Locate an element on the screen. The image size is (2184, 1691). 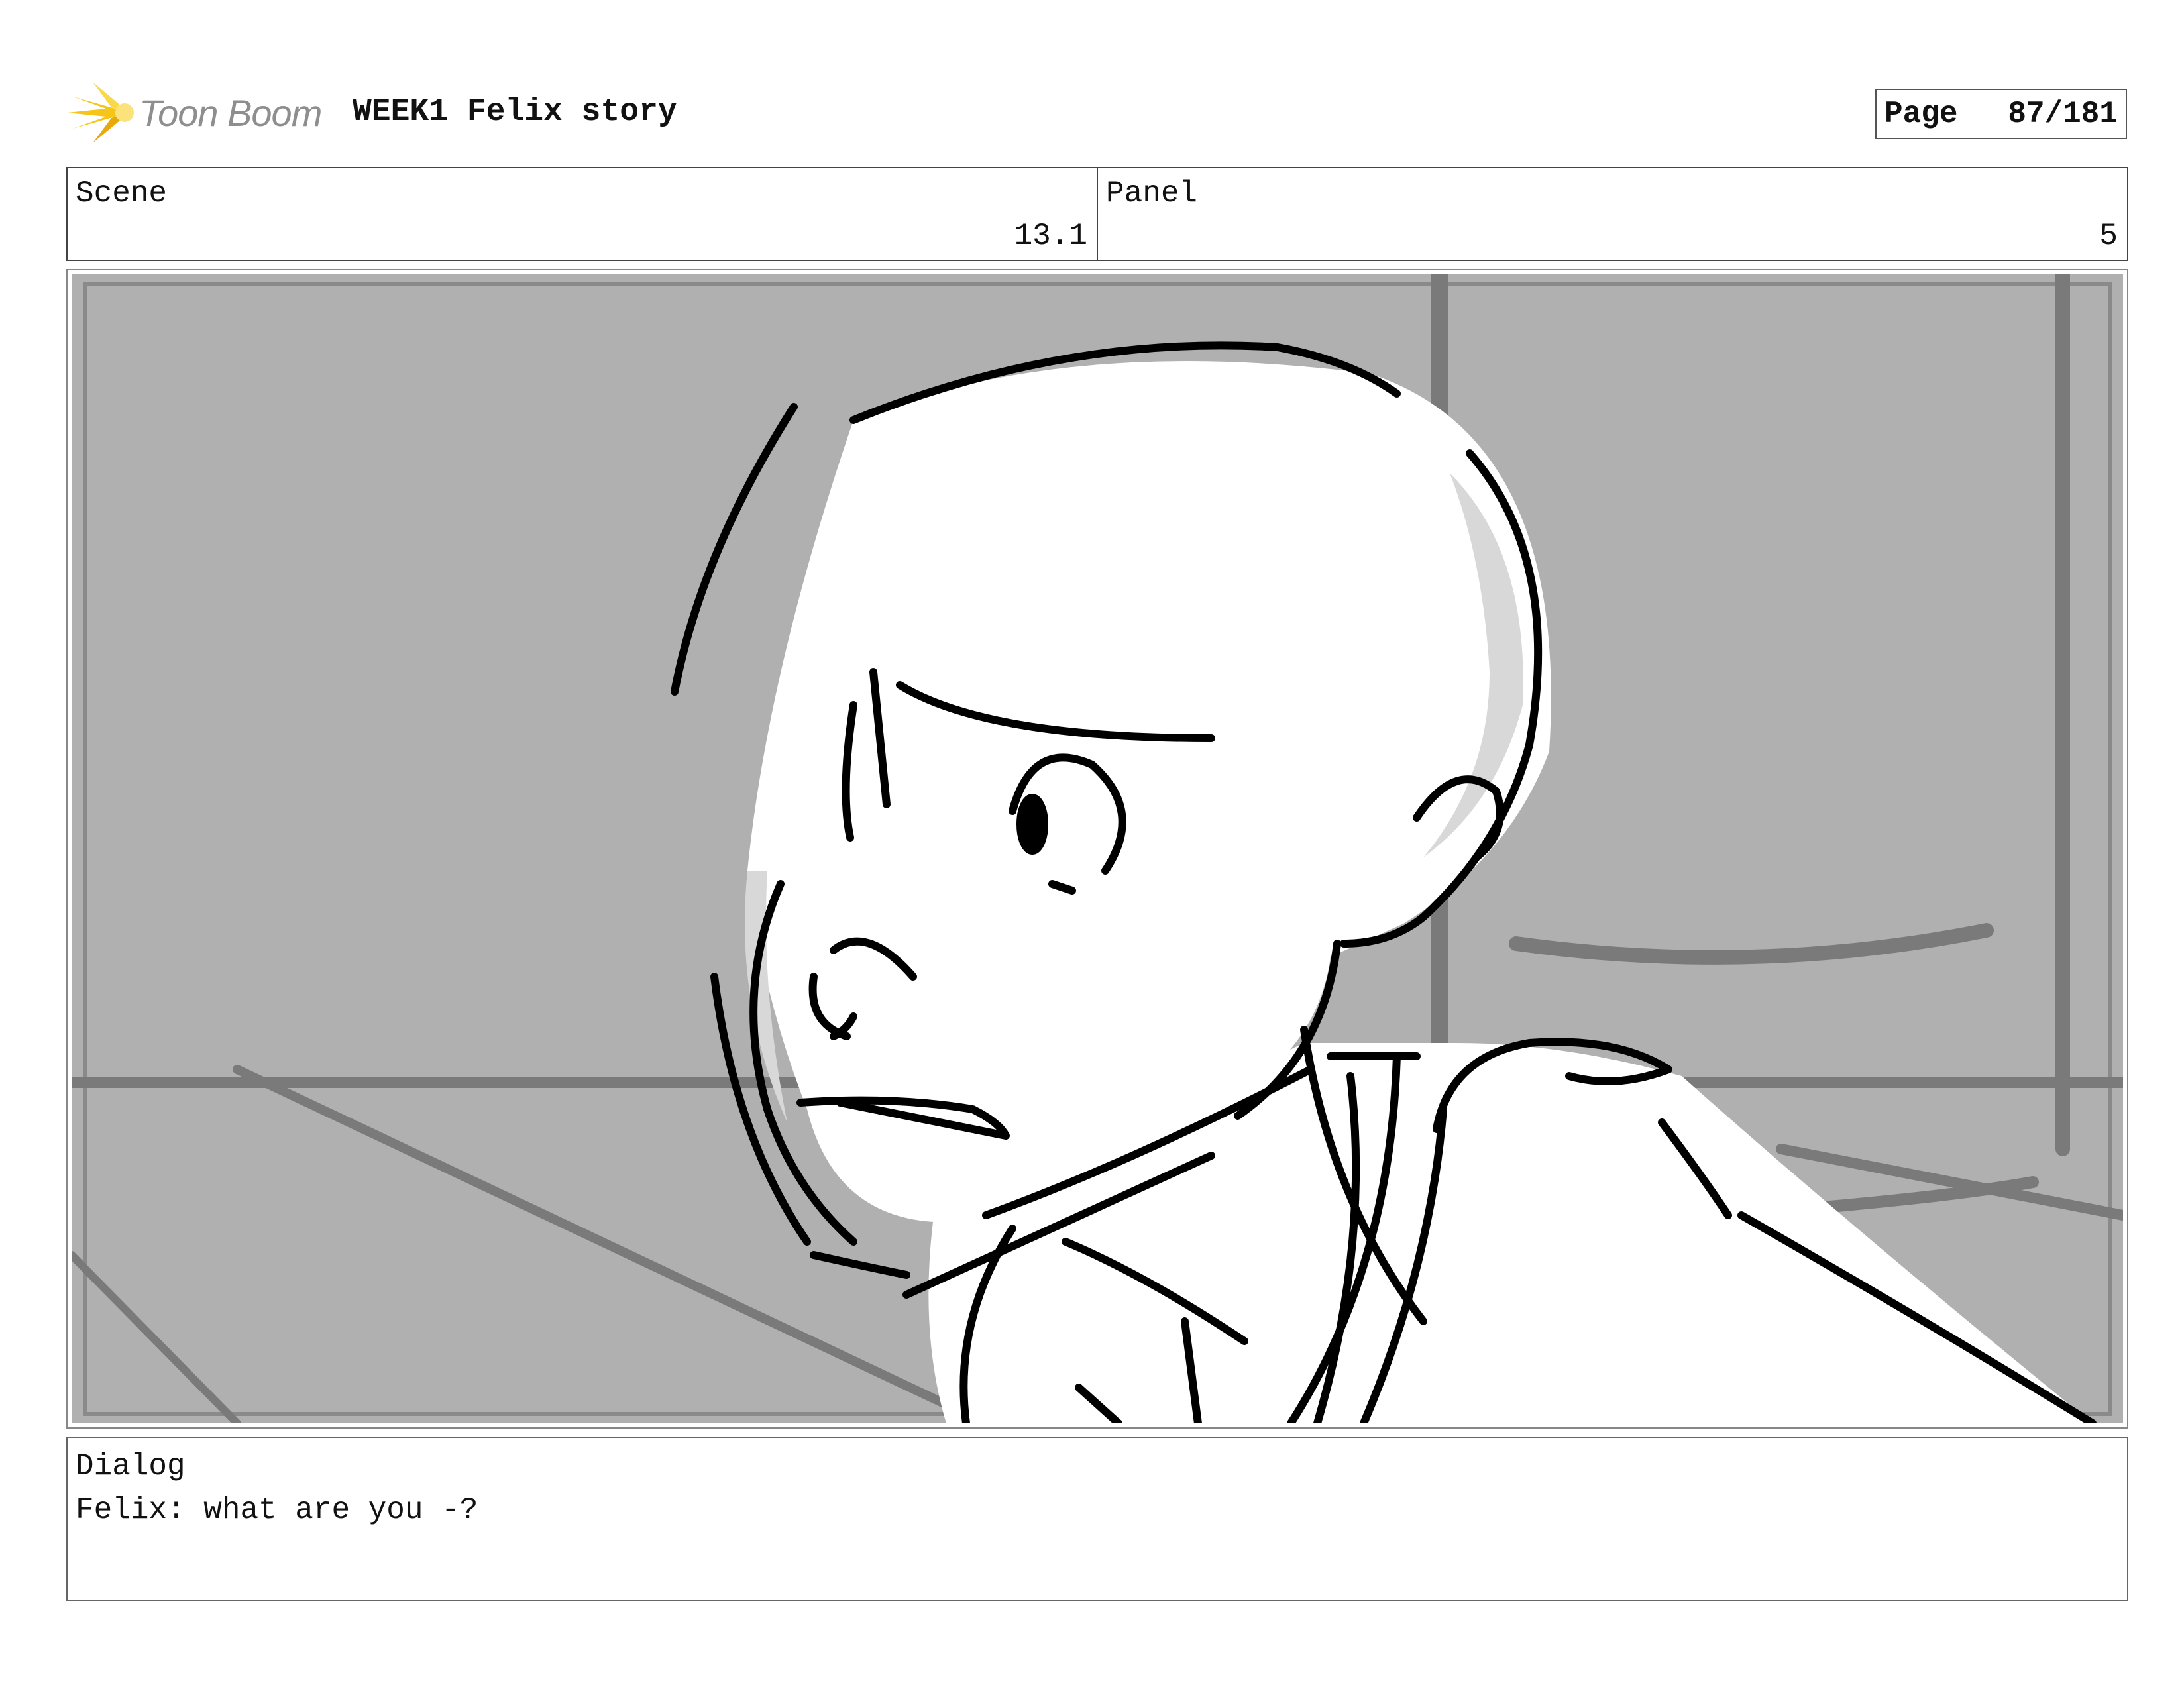
toon-boom-logo: Toon Boom is located at coordinates (198, 112).